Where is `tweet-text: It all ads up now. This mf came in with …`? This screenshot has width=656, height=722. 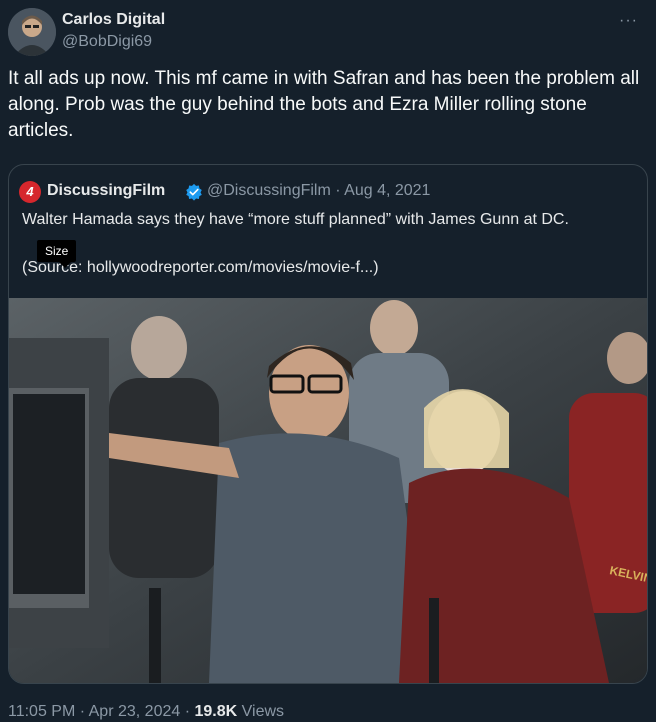
tweet-text: It all ads up now. This mf came in with … is located at coordinates (324, 104).